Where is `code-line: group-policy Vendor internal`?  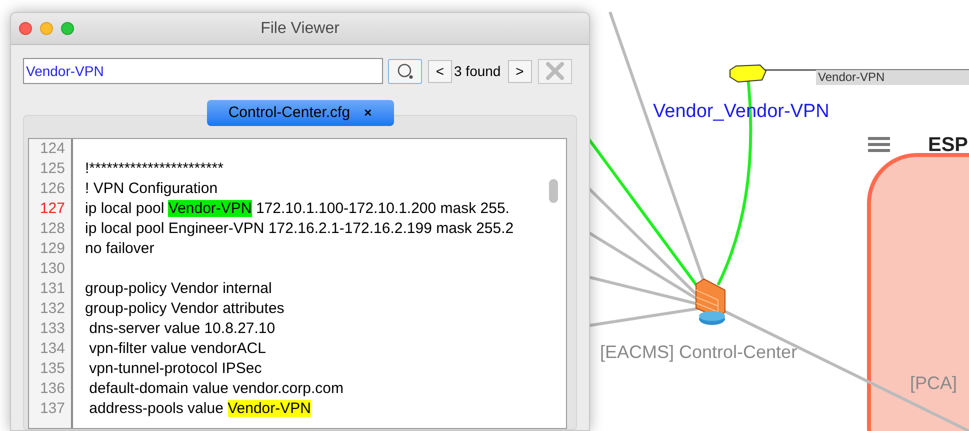 code-line: group-policy Vendor internal is located at coordinates (178, 288).